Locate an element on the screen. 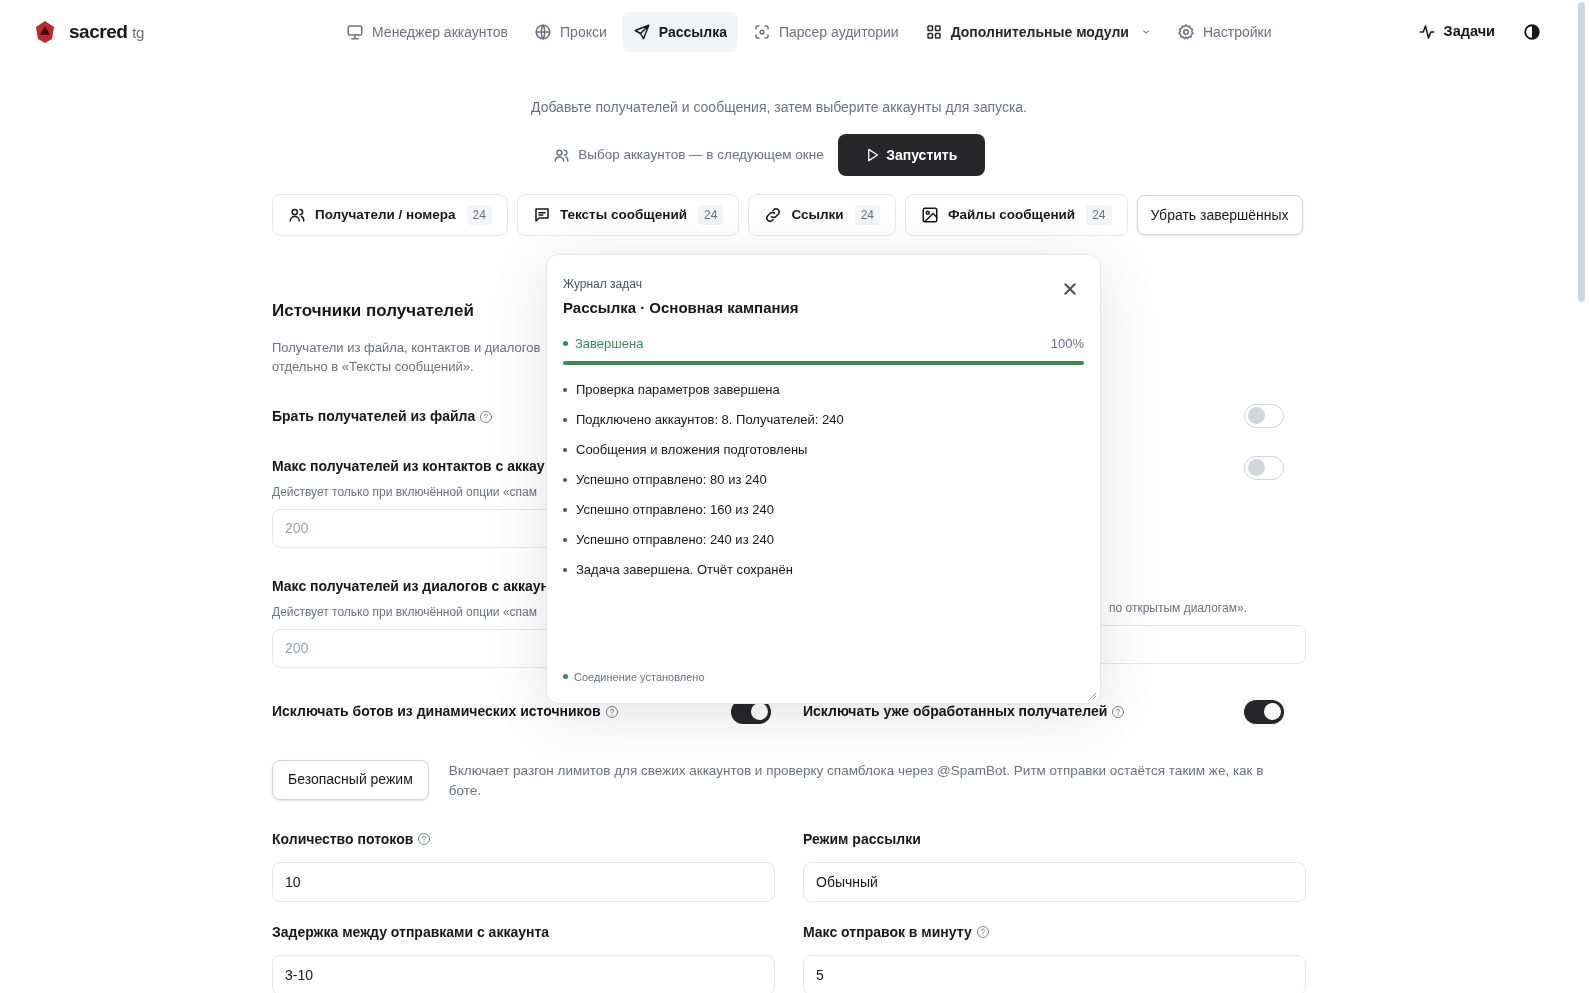 The height and width of the screenshot is (993, 1589). connection-status: Соединение установлено is located at coordinates (639, 677).